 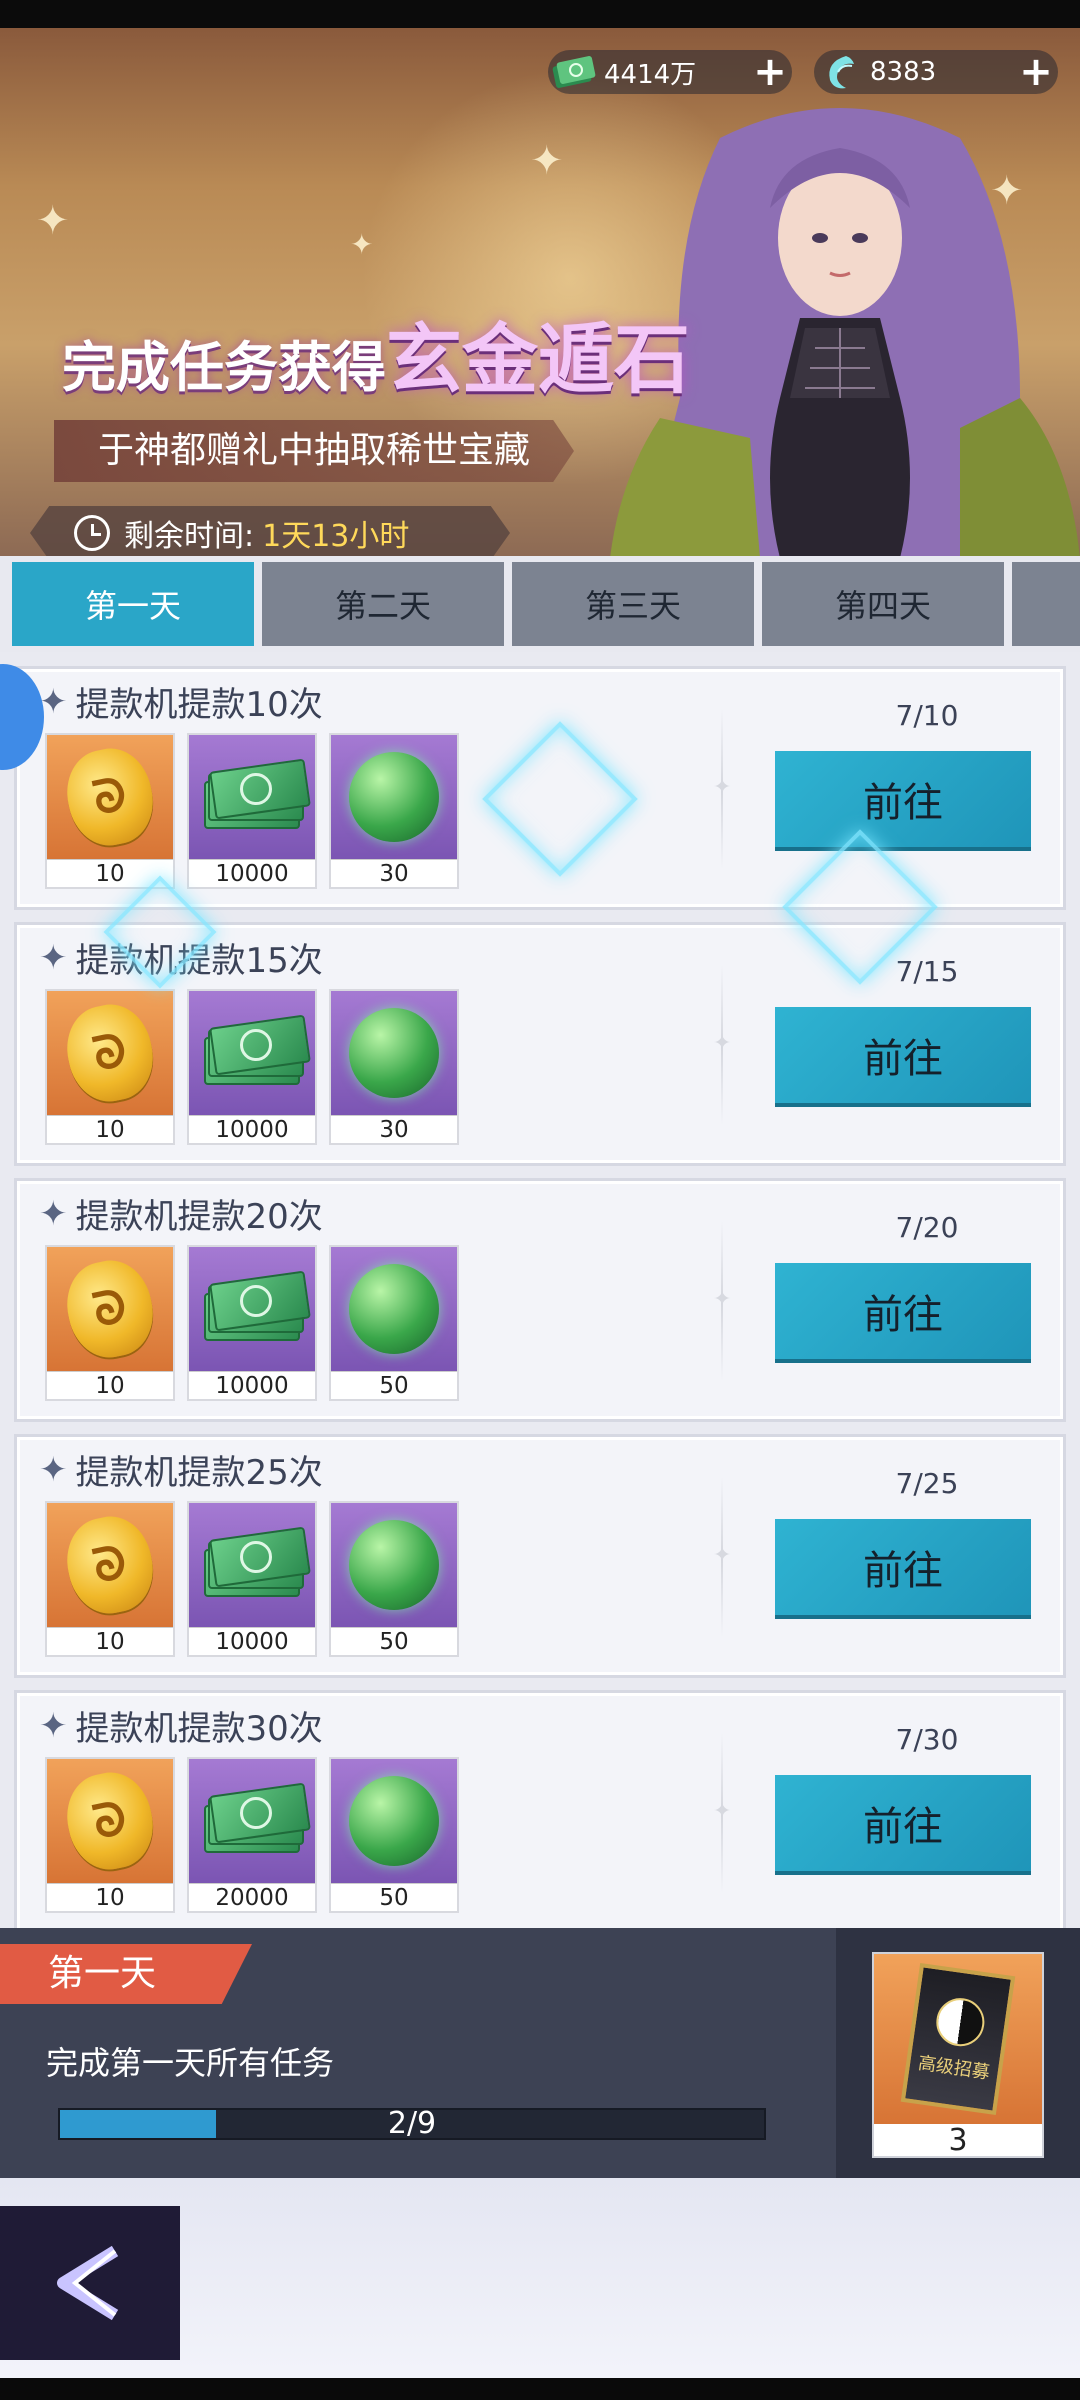 I want to click on task-progress: 7/30, so click(x=927, y=1739).